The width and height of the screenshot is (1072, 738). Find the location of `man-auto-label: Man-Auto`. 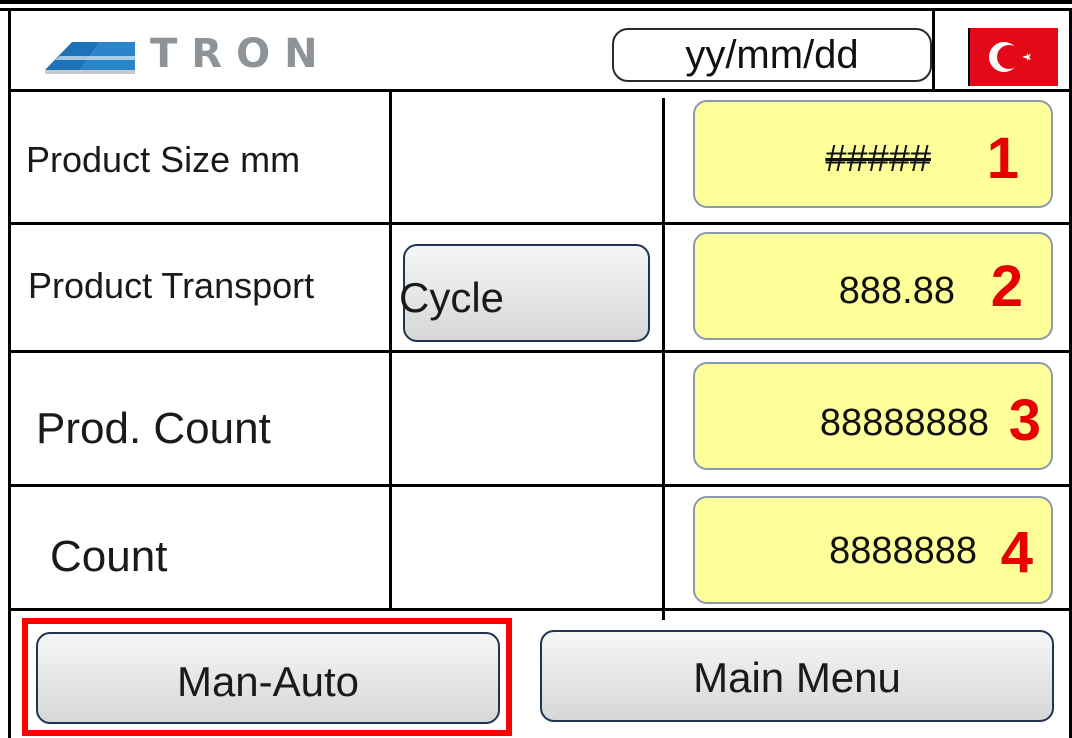

man-auto-label: Man-Auto is located at coordinates (268, 681).